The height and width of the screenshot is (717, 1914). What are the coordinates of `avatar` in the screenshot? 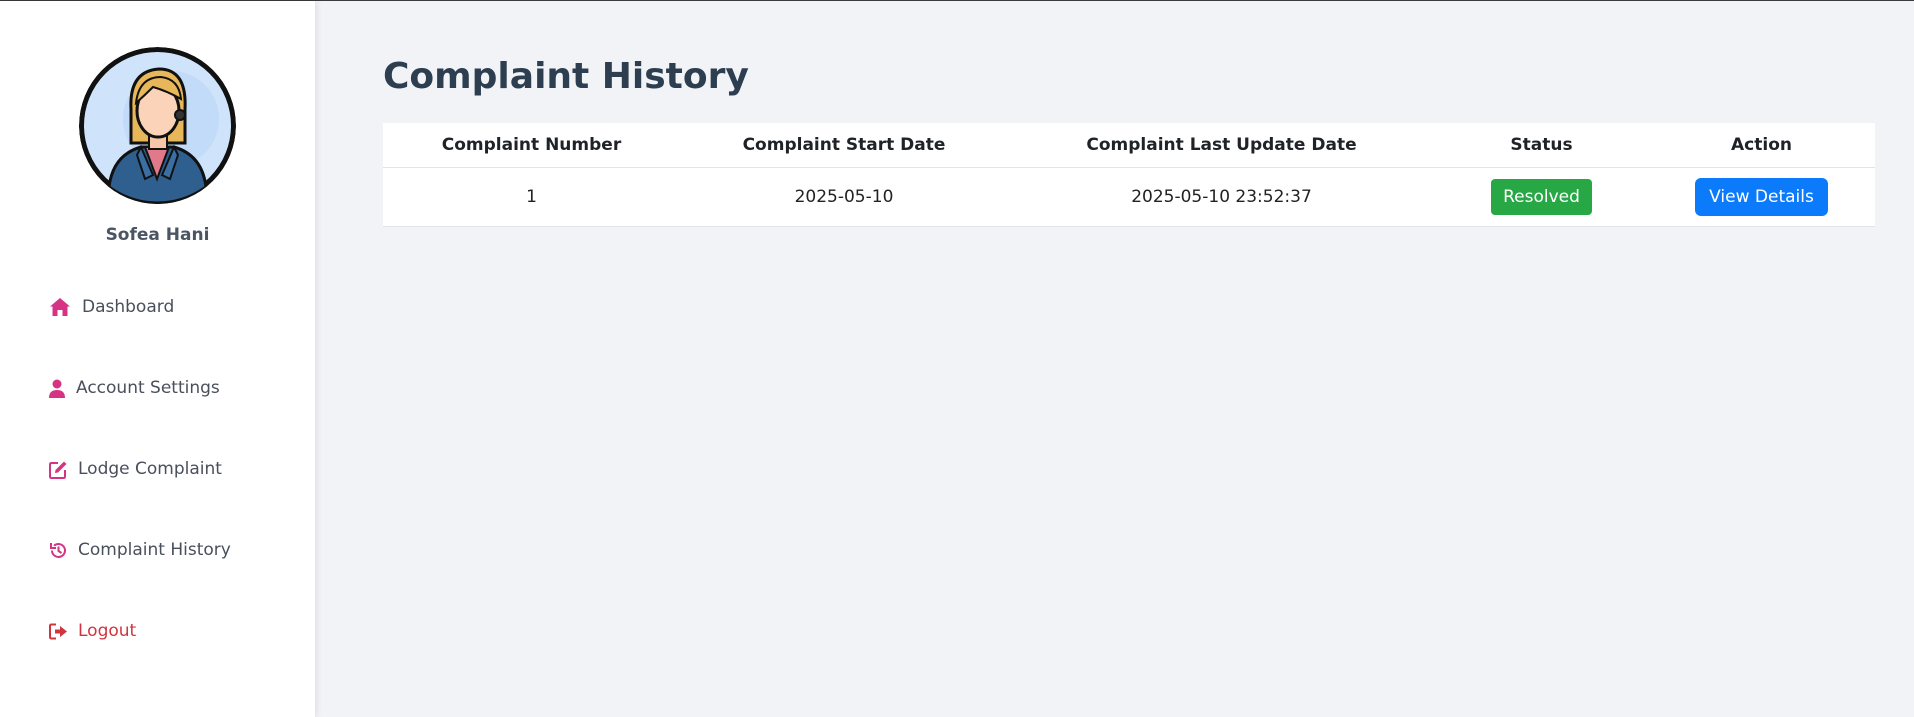 It's located at (157, 125).